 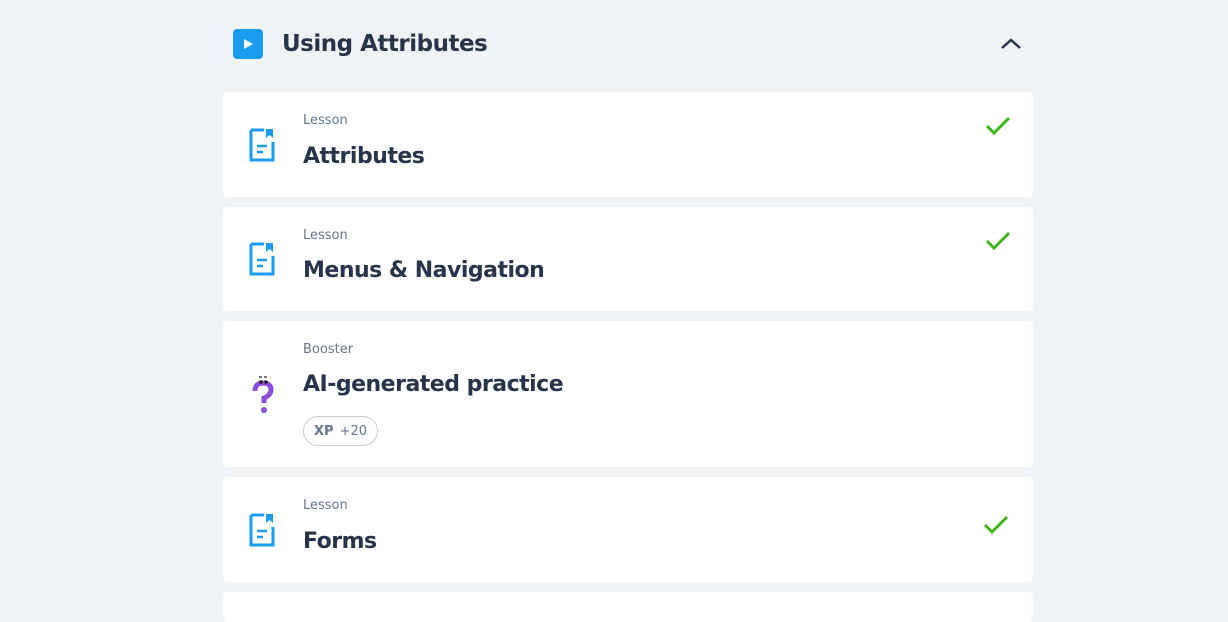 I want to click on chevron-up-icon, so click(x=1011, y=44).